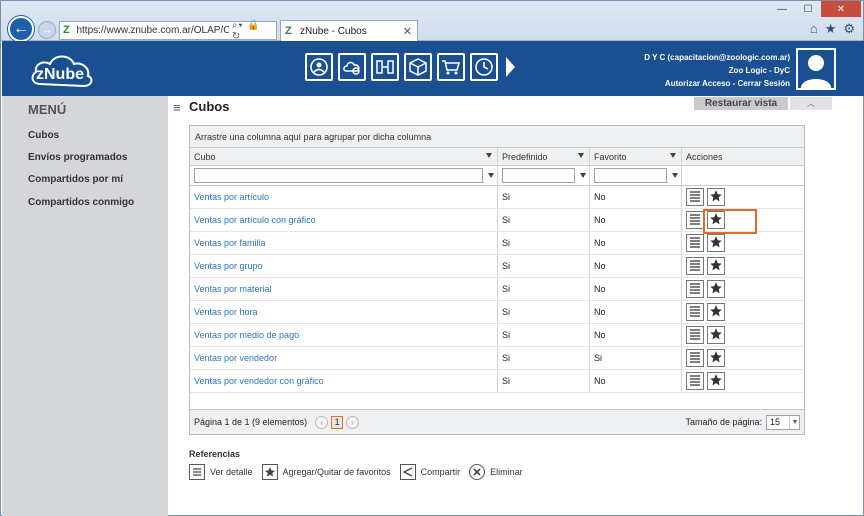 This screenshot has width=864, height=516. Describe the element at coordinates (816, 69) in the screenshot. I see `avatar` at that location.